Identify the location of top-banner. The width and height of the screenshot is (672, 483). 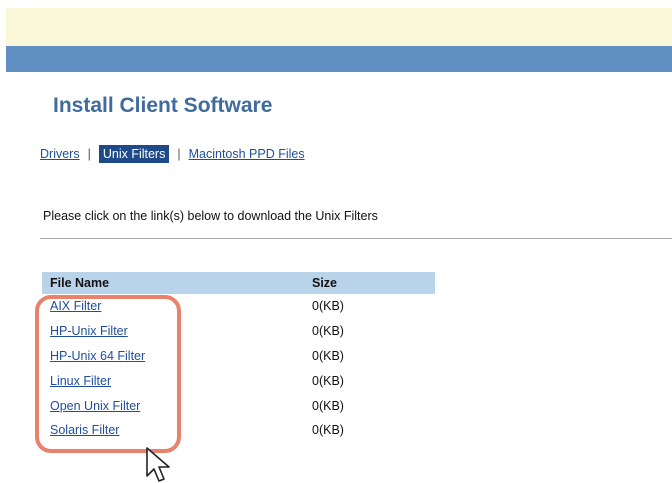
(339, 27).